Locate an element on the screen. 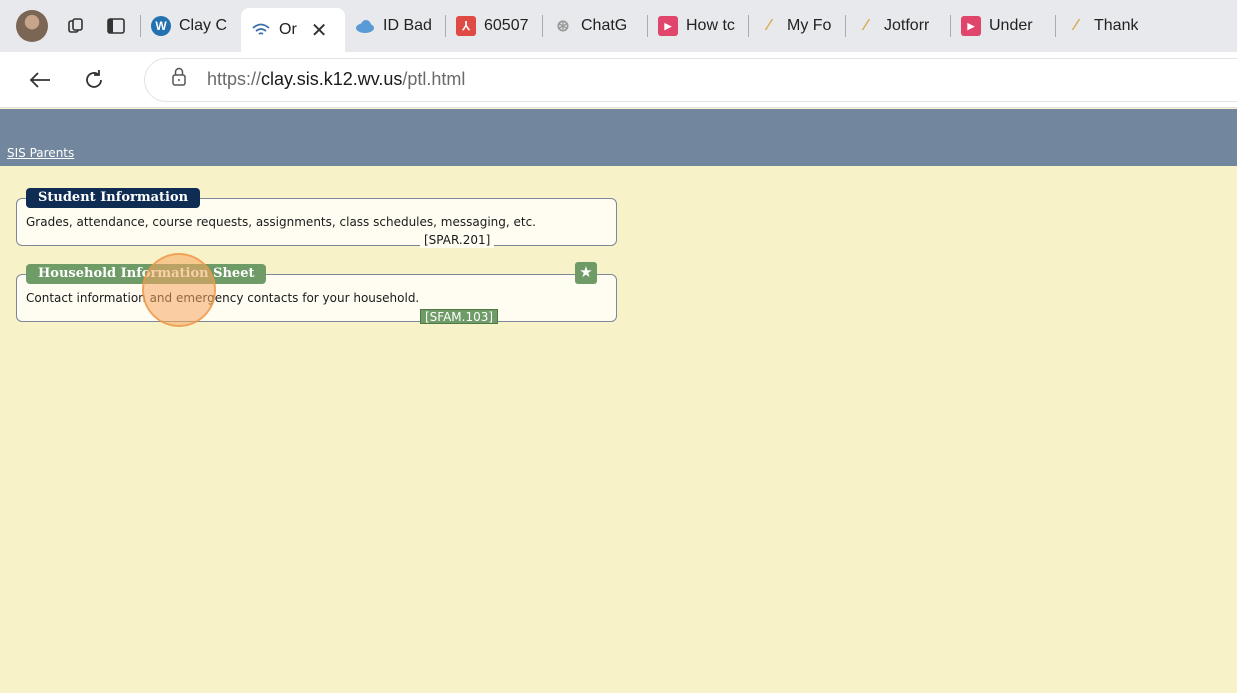  tab-how-to: ▶ How tc is located at coordinates (698, 26).